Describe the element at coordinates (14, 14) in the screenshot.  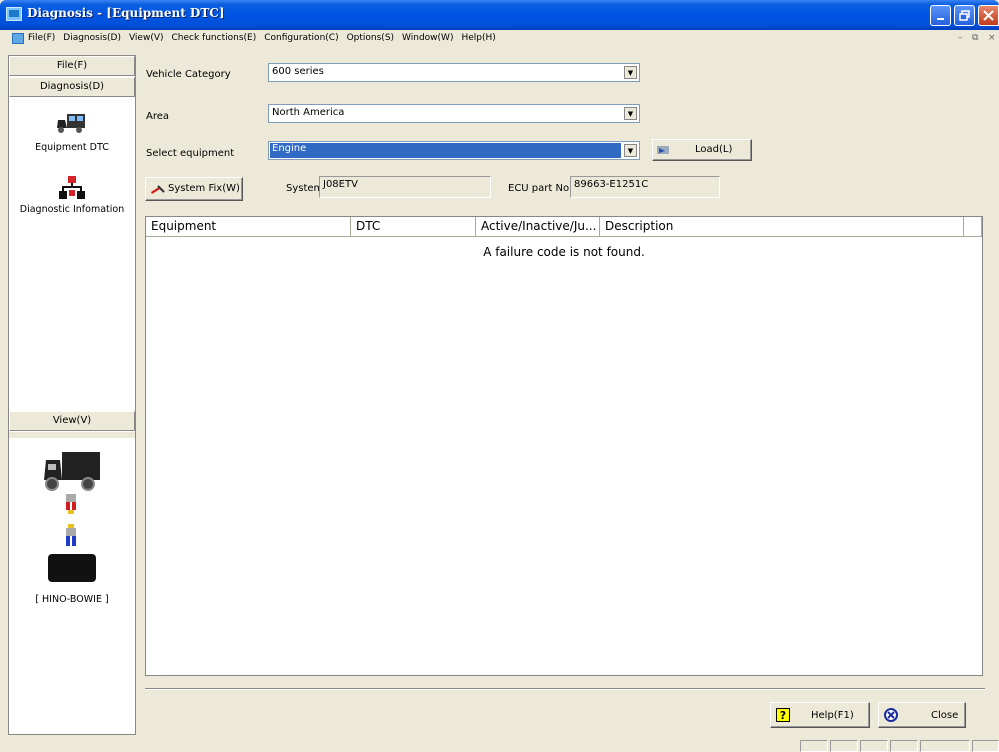
I see `app-icon` at that location.